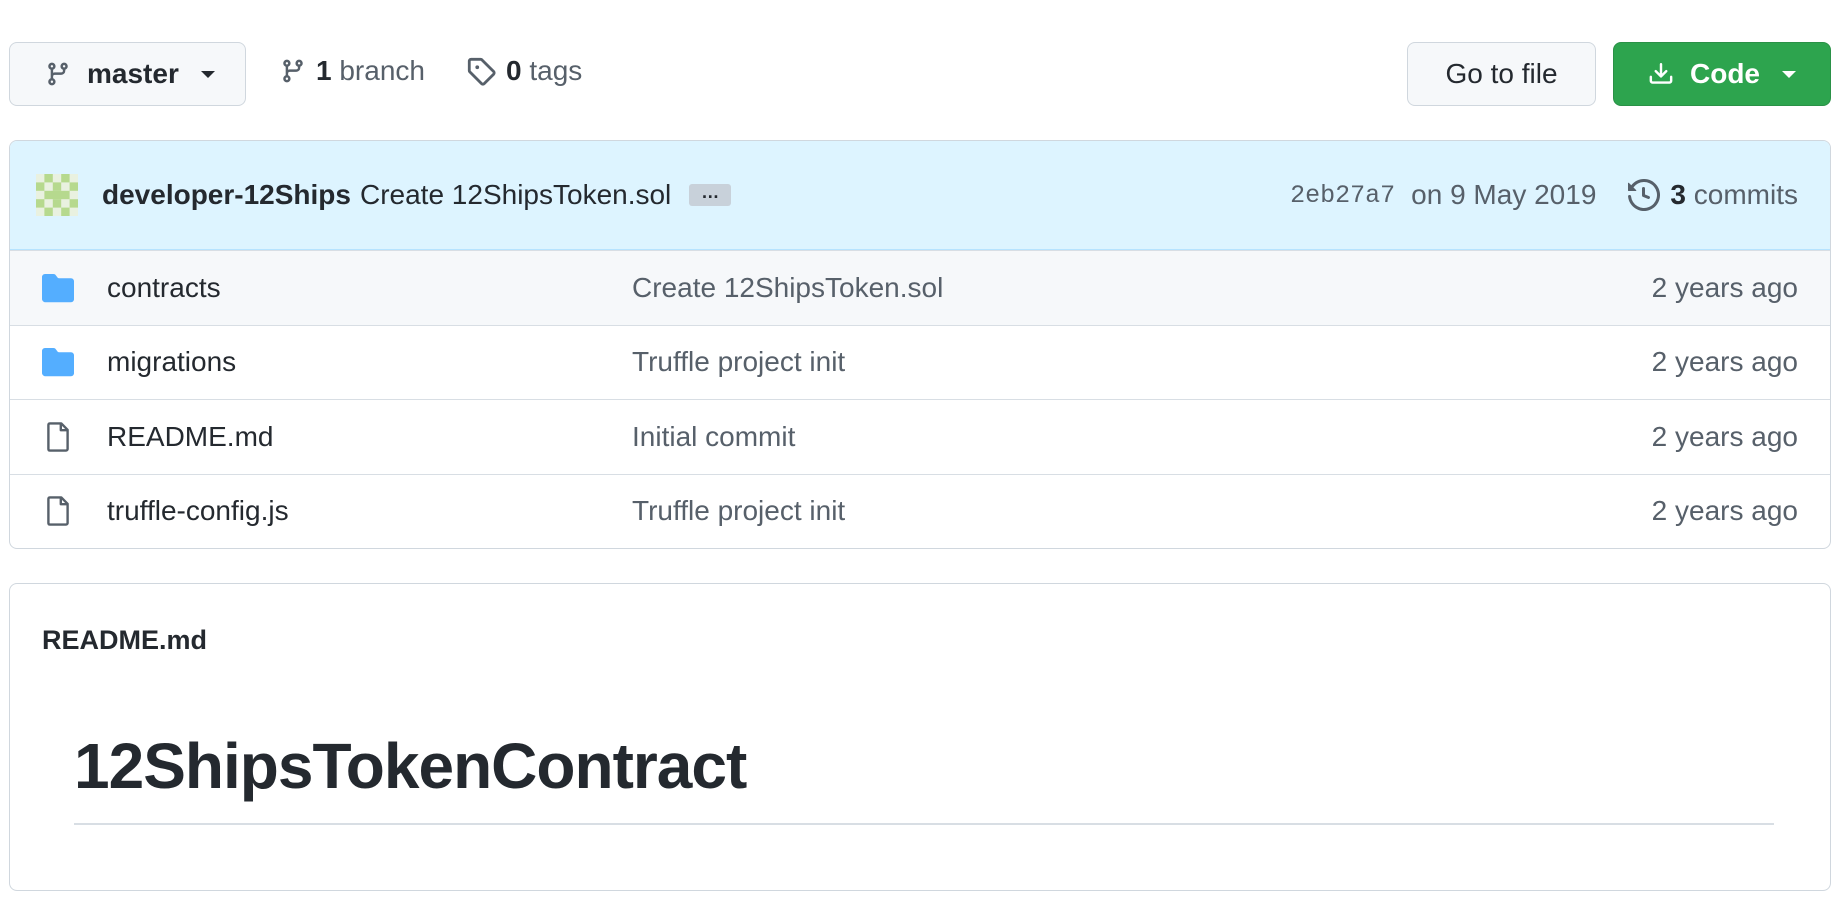  Describe the element at coordinates (324, 70) in the screenshot. I see `branch-count: 1` at that location.